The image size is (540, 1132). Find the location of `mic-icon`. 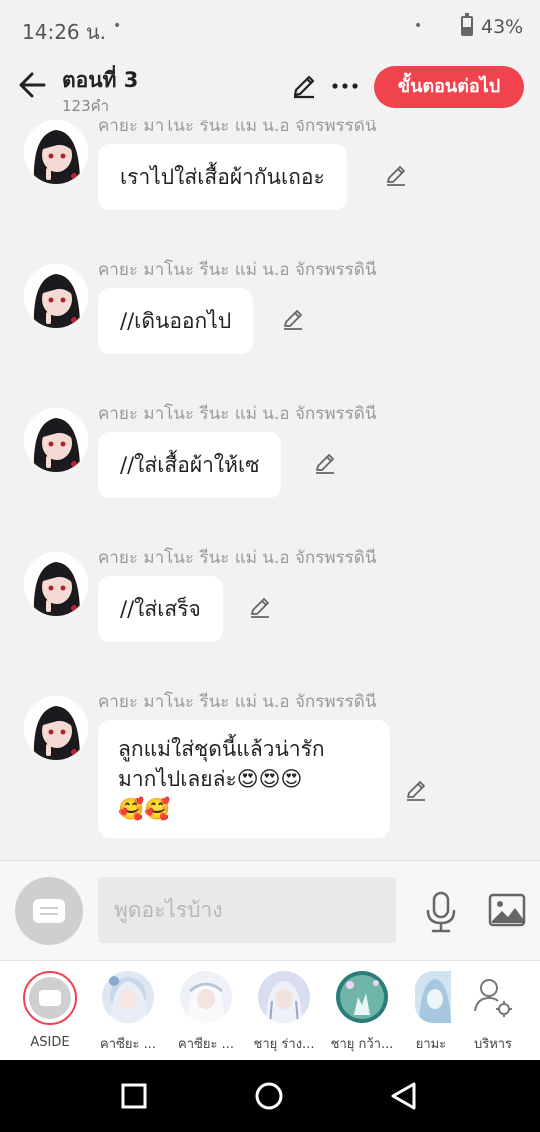

mic-icon is located at coordinates (441, 912).